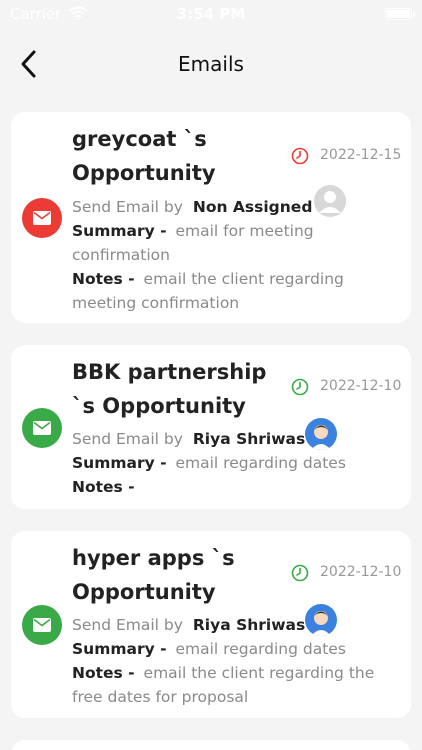 The image size is (422, 750). I want to click on notes-row: Notes -, so click(237, 487).